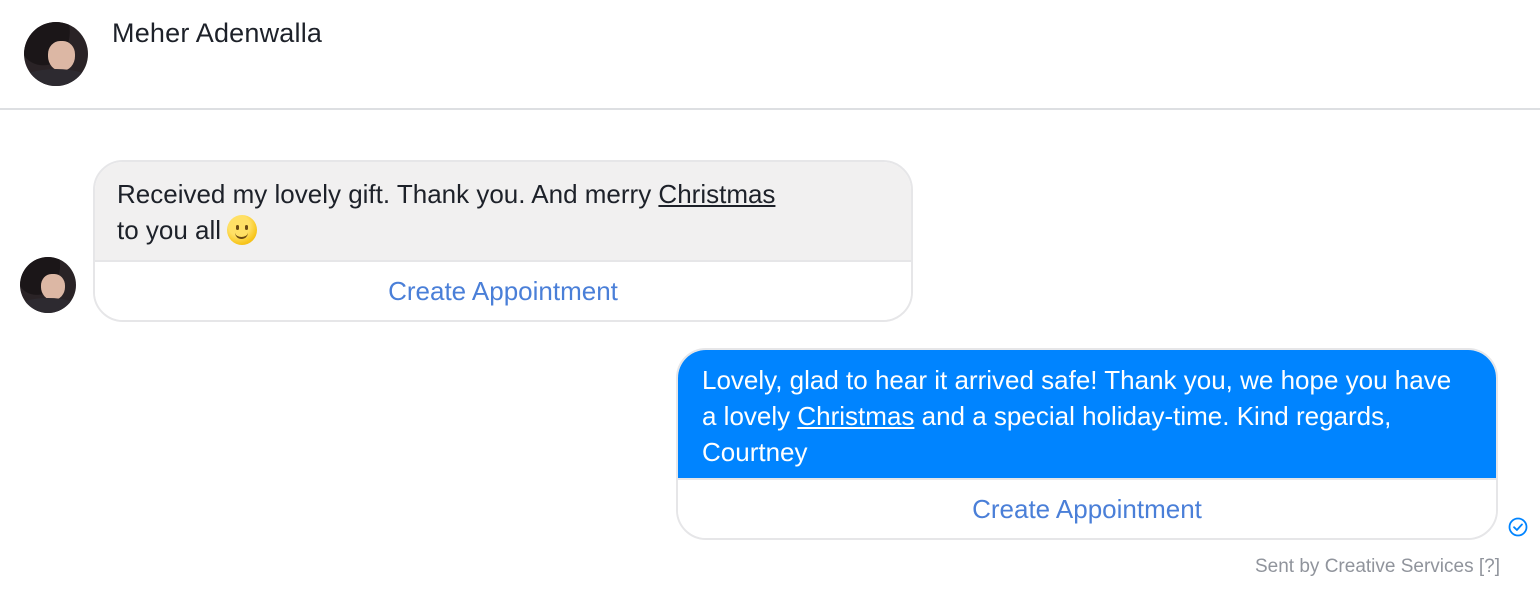 The height and width of the screenshot is (612, 1540). I want to click on message-text-part: to you all, so click(169, 230).